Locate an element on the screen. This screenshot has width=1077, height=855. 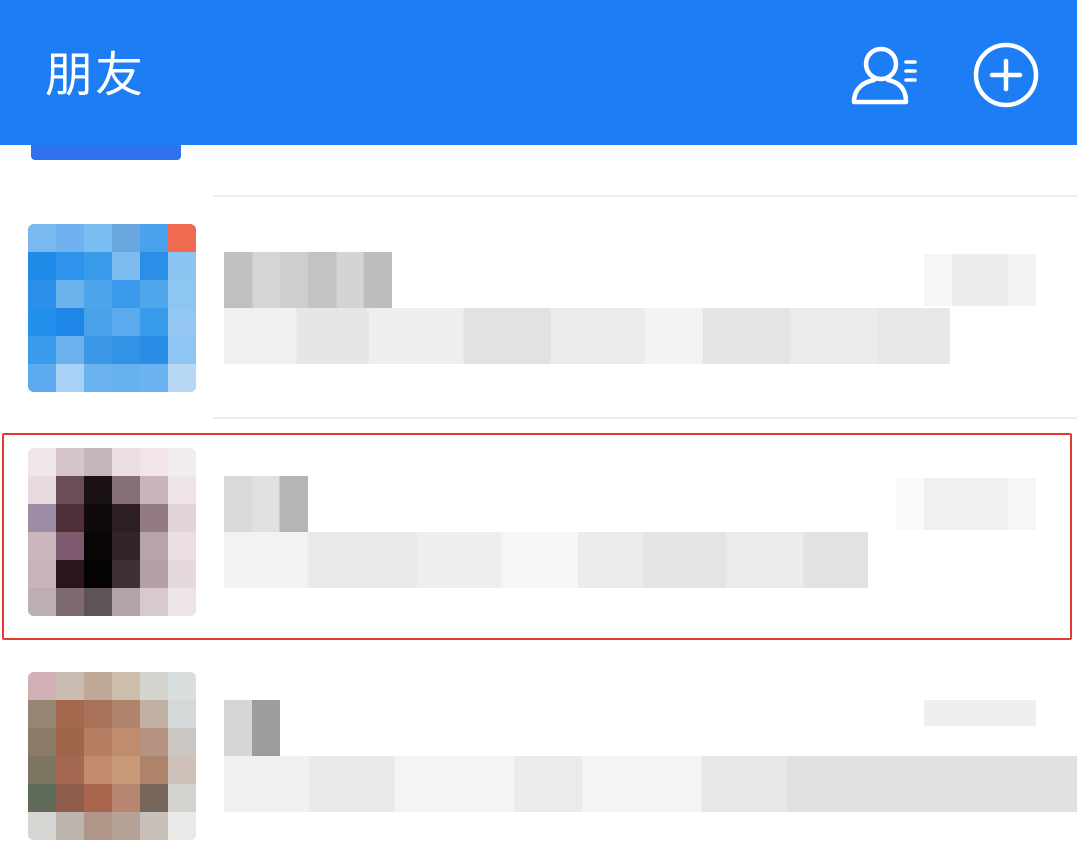
tab-indicator is located at coordinates (106, 152).